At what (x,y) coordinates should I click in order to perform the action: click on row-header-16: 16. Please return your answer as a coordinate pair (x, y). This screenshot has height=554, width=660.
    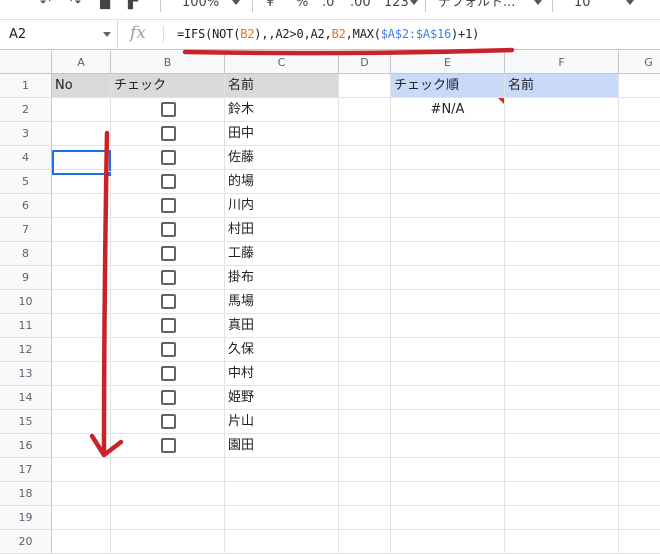
    Looking at the image, I should click on (26, 446).